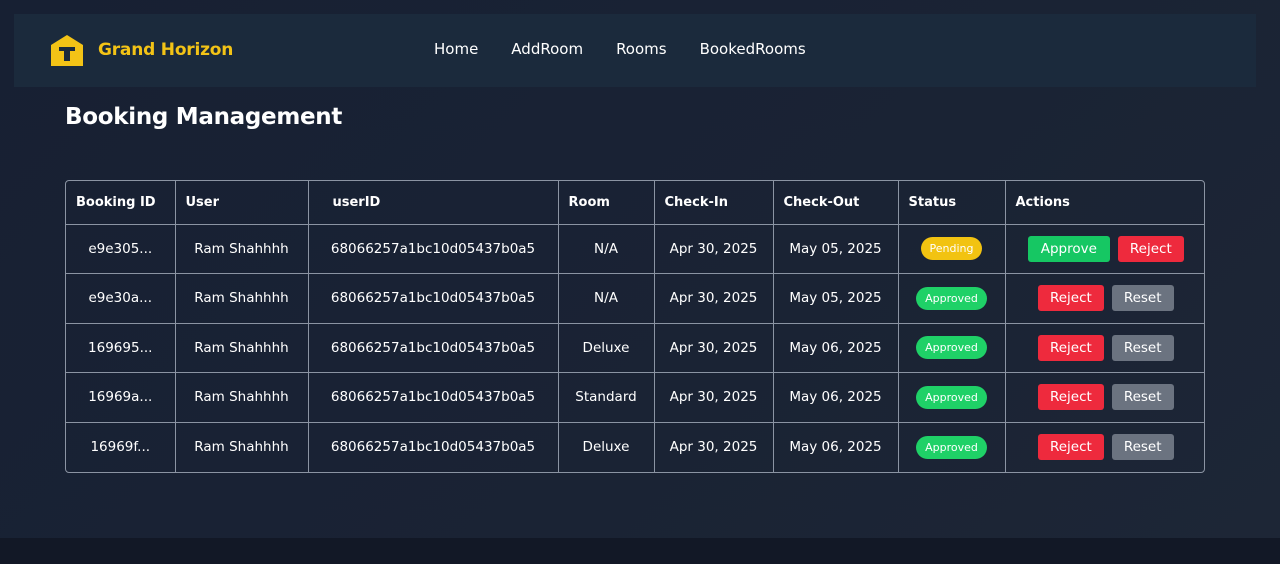 The width and height of the screenshot is (1280, 564). What do you see at coordinates (1104, 203) in the screenshot?
I see `column-header: Actions` at bounding box center [1104, 203].